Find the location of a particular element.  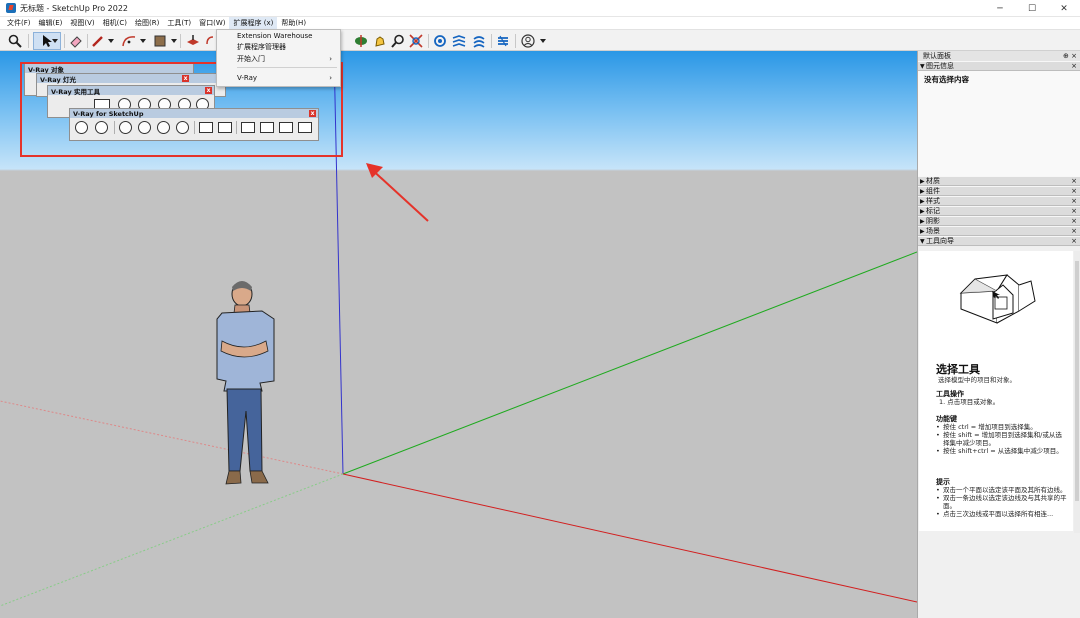

user-account-icon is located at coordinates (528, 41).